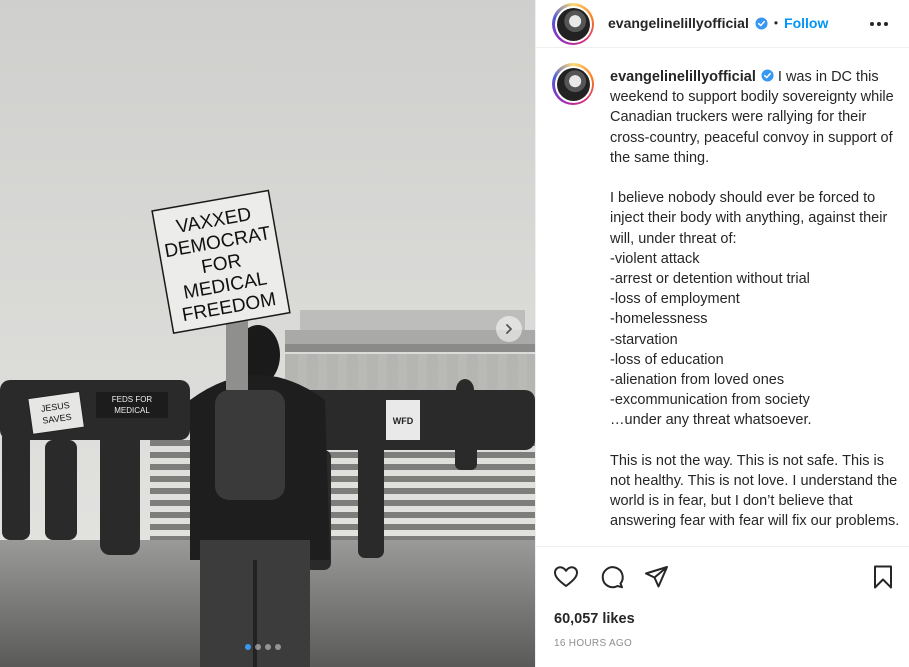  Describe the element at coordinates (263, 647) in the screenshot. I see `carousel-dots` at that location.